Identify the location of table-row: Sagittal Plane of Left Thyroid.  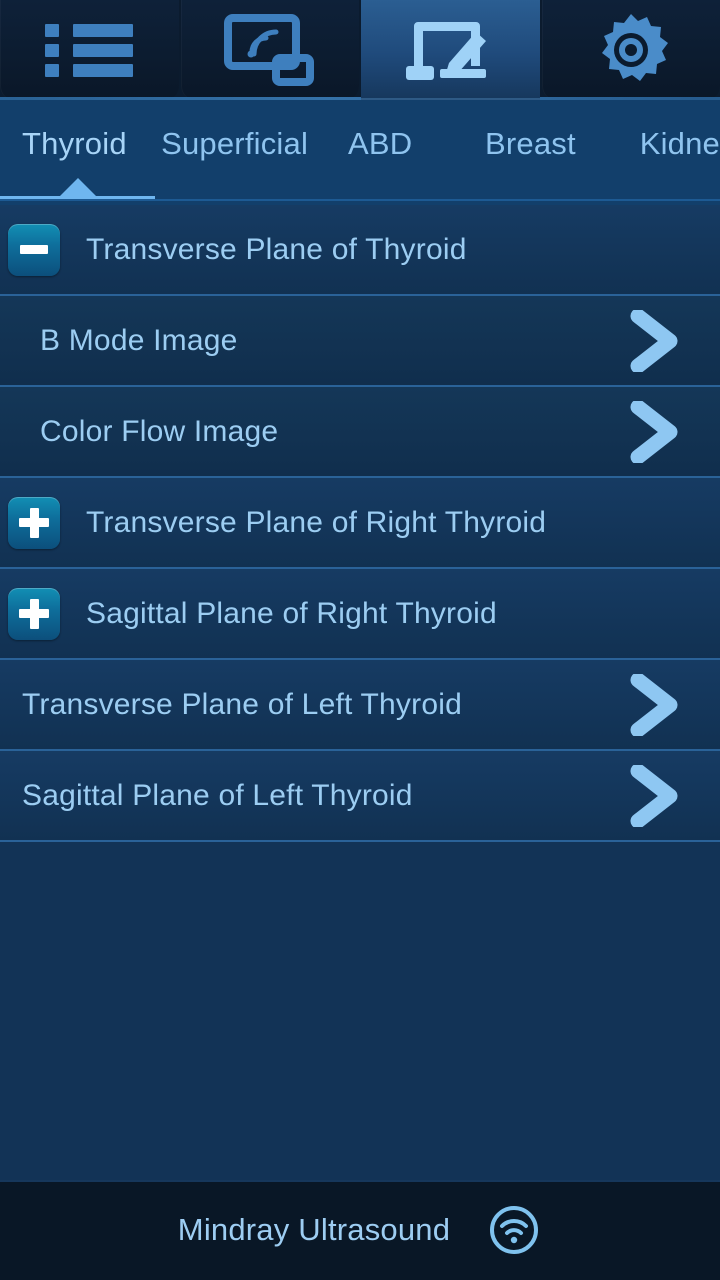
(360, 796).